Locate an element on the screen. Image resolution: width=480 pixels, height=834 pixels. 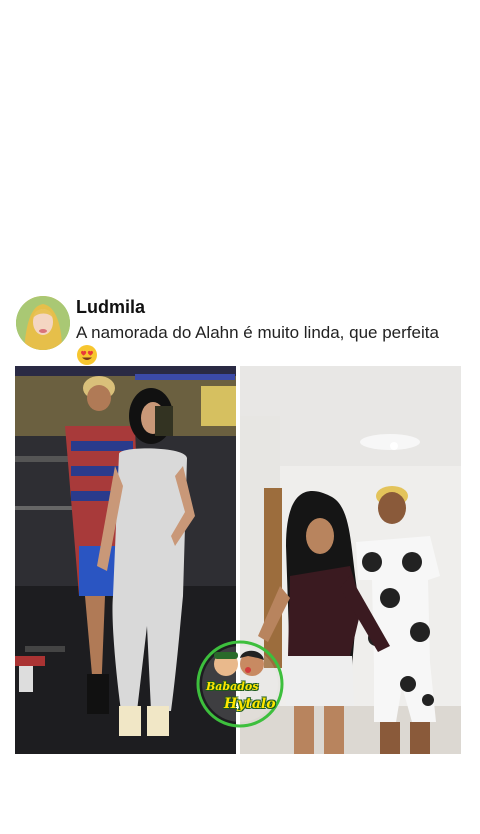
author-name: Ludmila is located at coordinates (110, 307).